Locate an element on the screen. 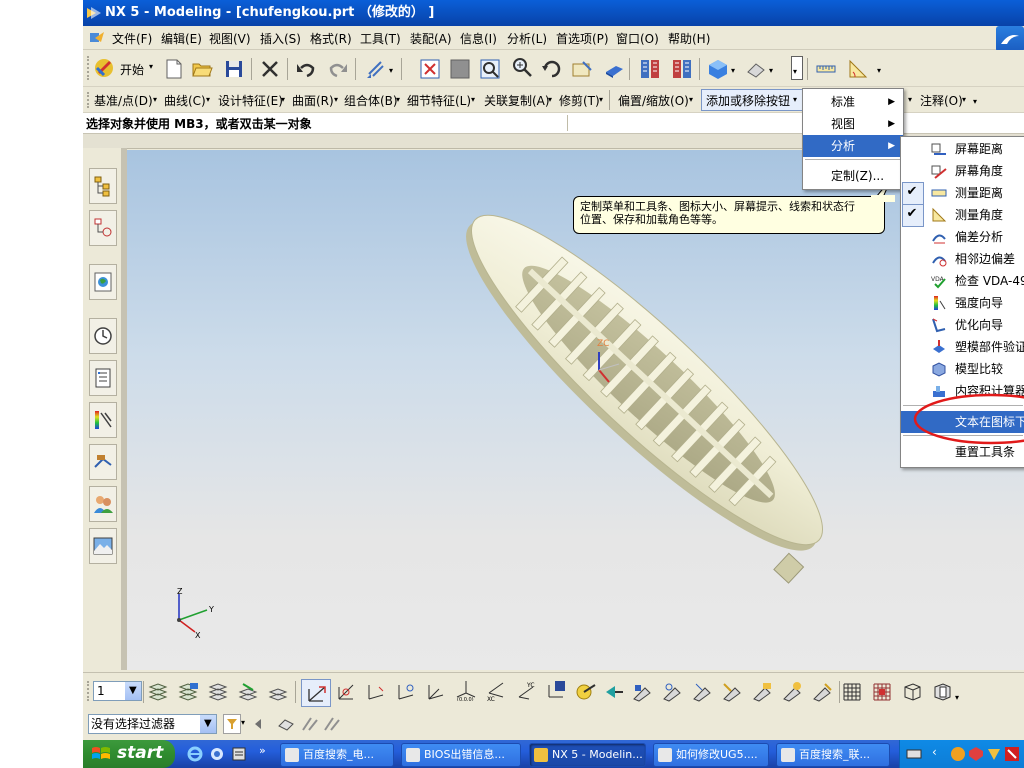 The image size is (1024, 768). menu-info: 信息(I) is located at coordinates (478, 38).